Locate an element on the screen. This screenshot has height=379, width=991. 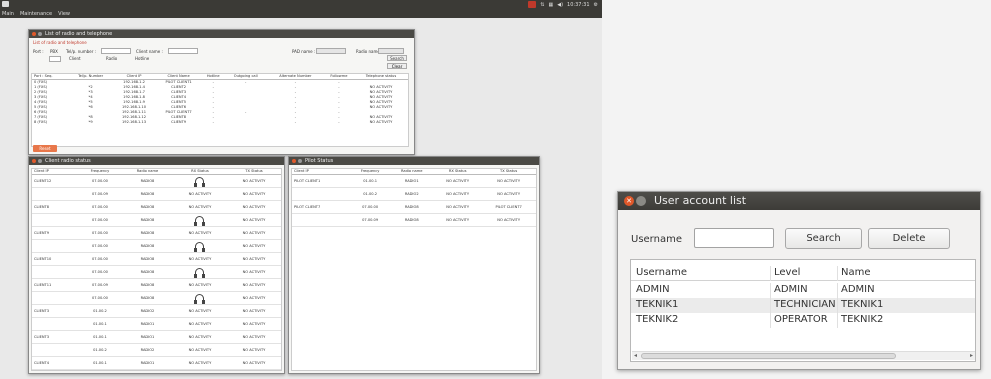
scrollbar-thumb is located at coordinates (768, 356).